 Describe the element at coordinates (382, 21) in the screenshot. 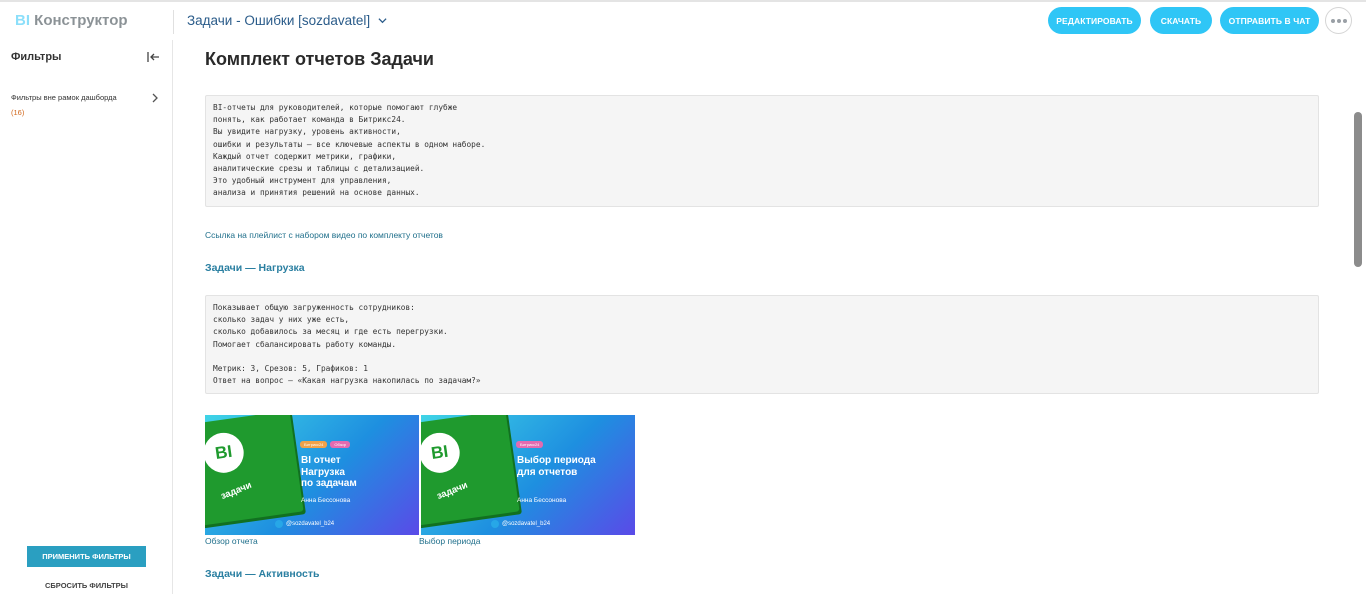

I see `chevron-down-icon` at that location.